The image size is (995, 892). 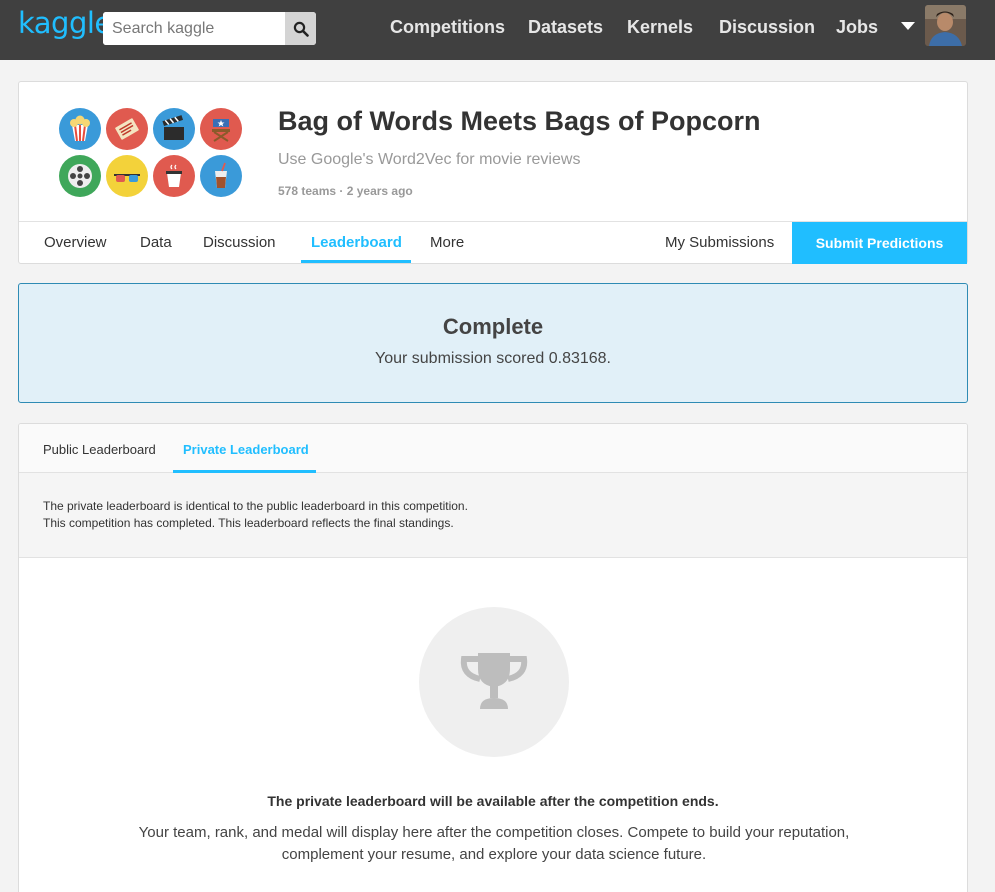 What do you see at coordinates (857, 27) in the screenshot?
I see `nav-jobs: Jobs` at bounding box center [857, 27].